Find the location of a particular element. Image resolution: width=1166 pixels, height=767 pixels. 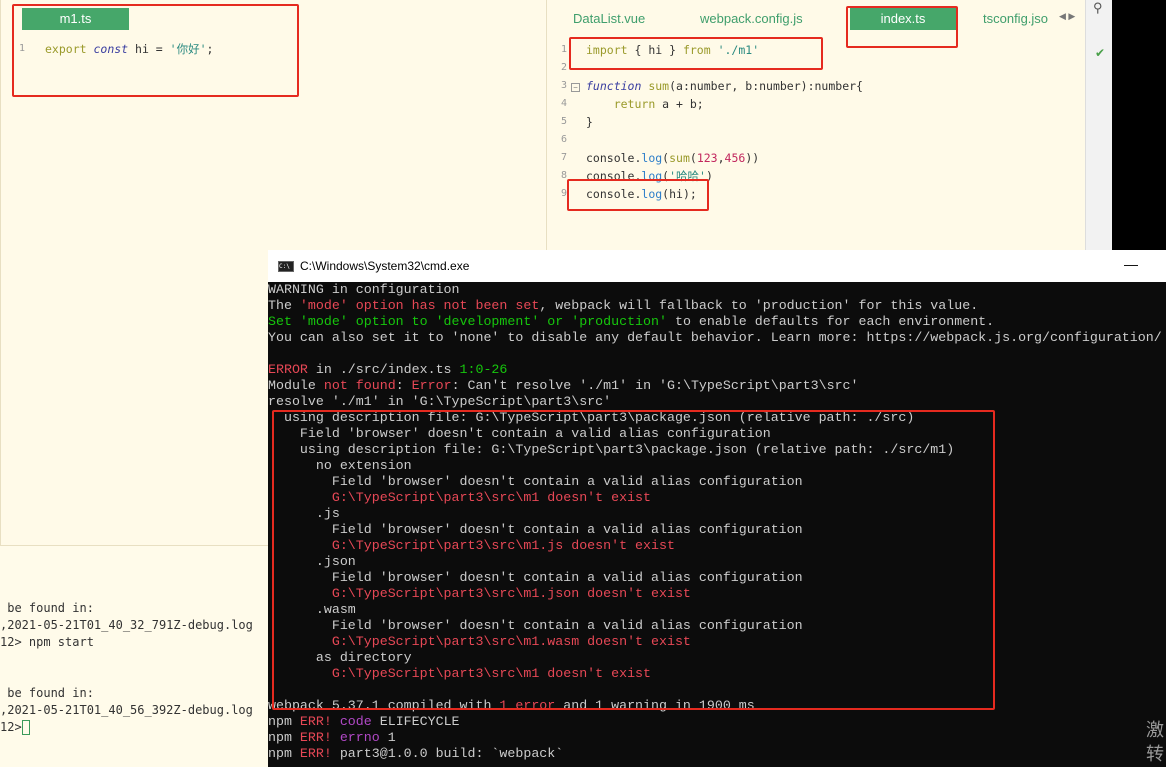

fold-icon: − is located at coordinates (575, 87).